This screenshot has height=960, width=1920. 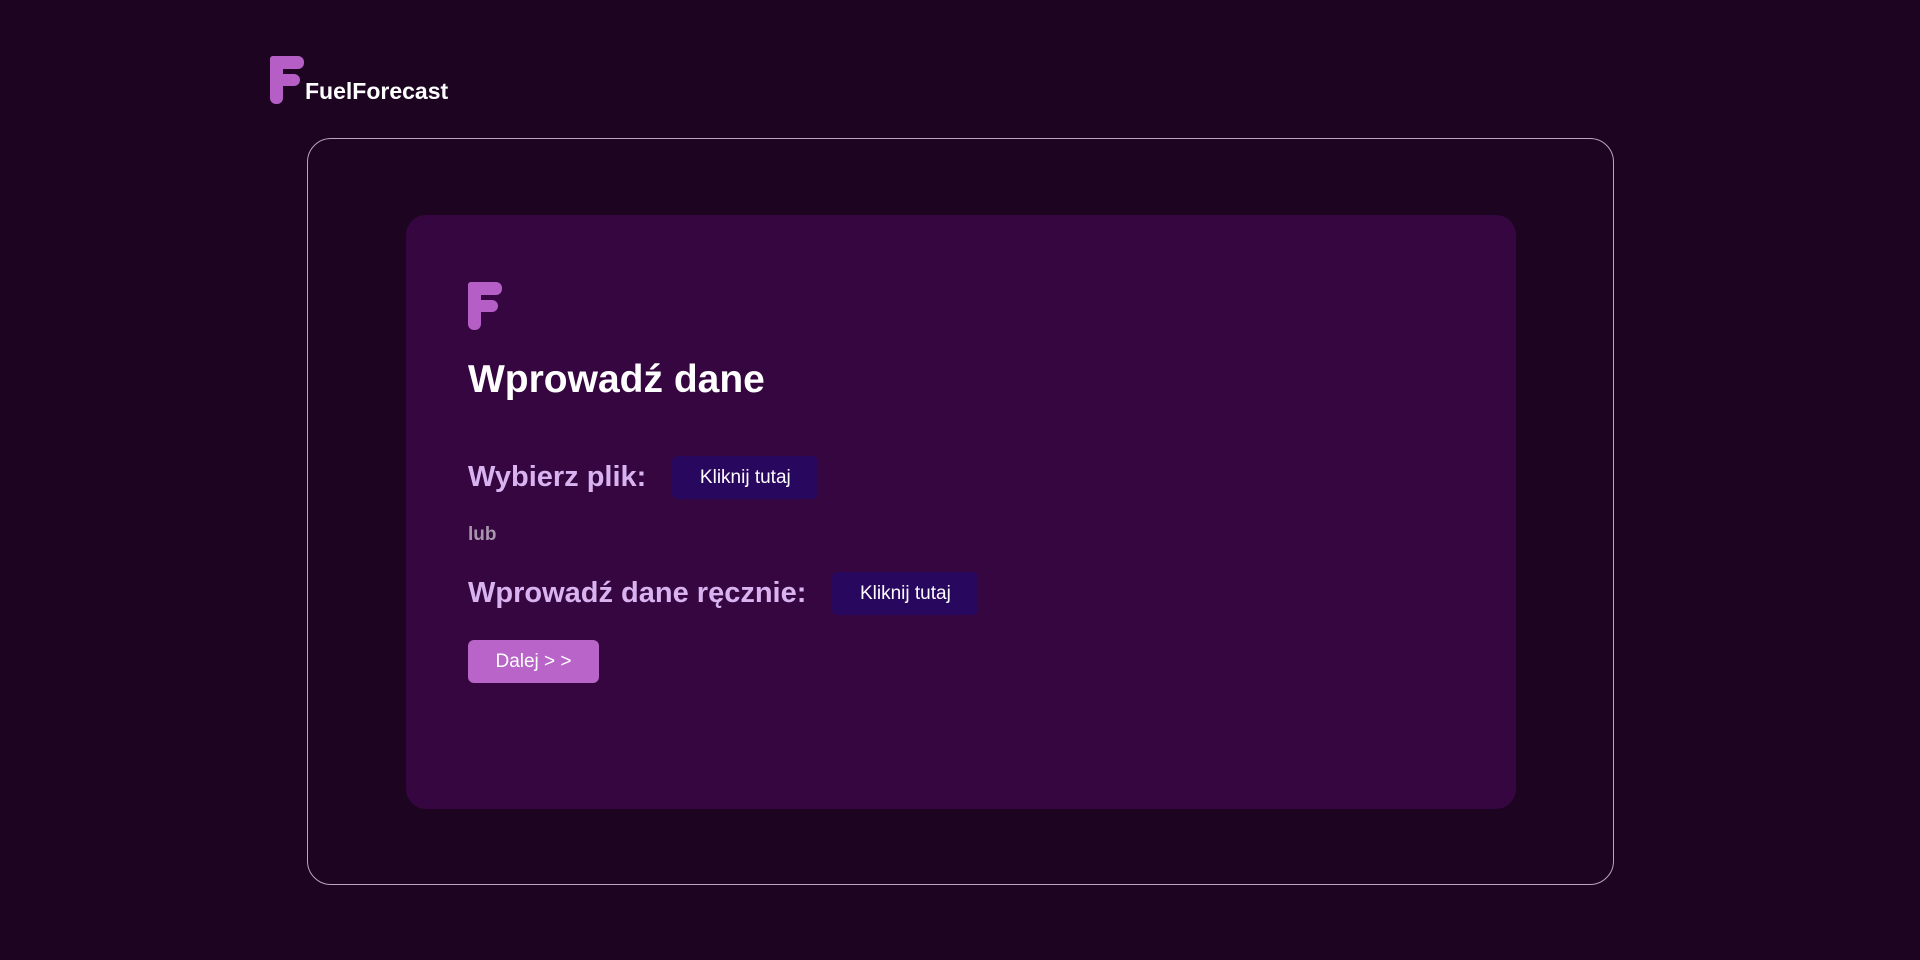 I want to click on brand-header: FuelForecast, so click(x=359, y=79).